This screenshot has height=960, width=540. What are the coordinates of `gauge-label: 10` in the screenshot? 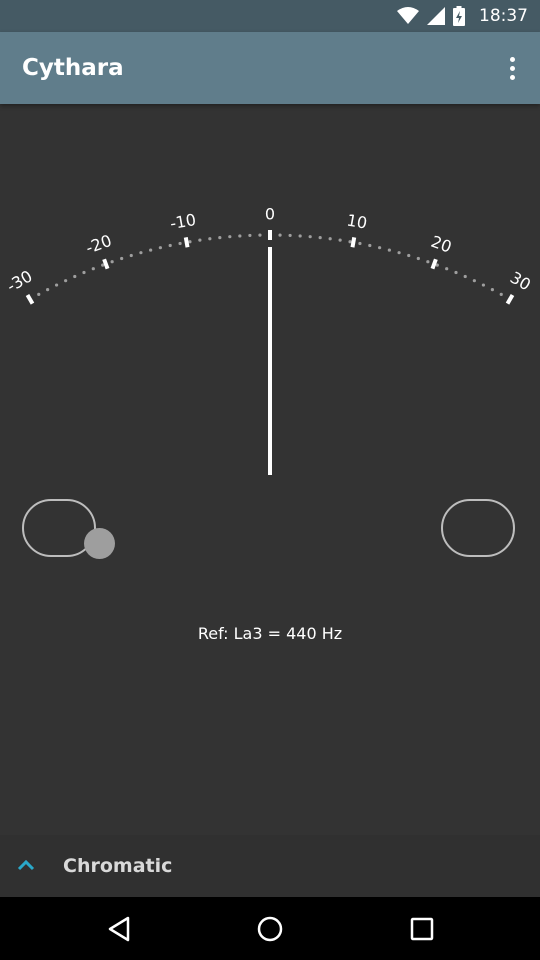 It's located at (356, 221).